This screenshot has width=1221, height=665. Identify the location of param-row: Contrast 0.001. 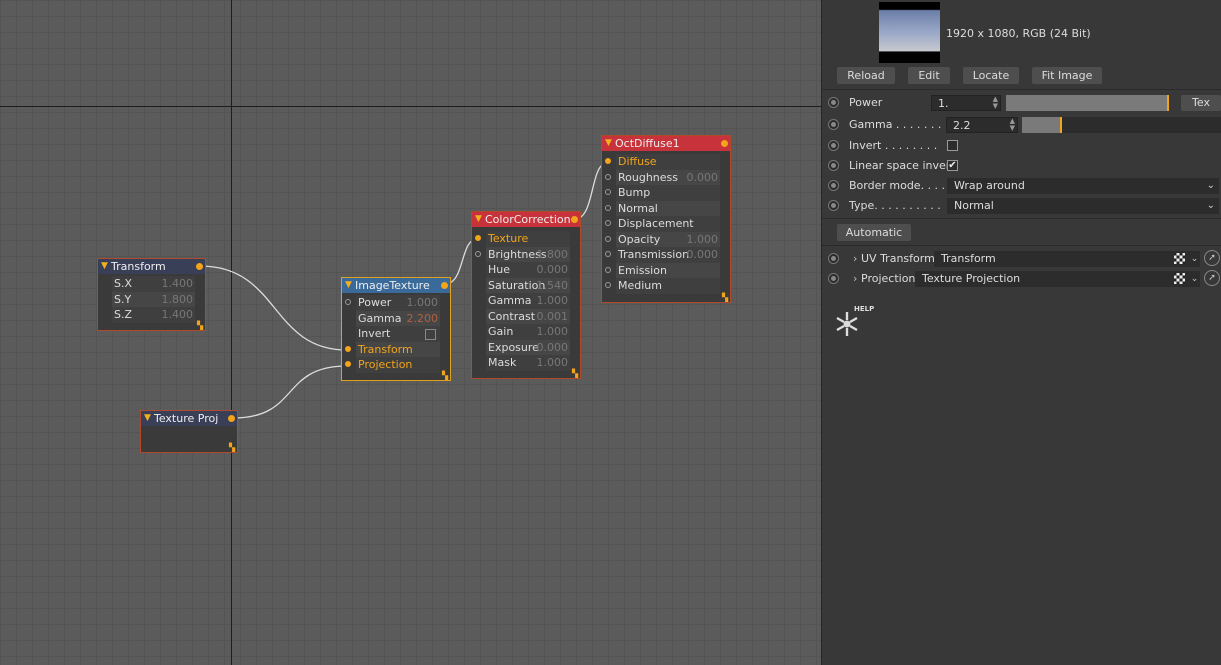
(528, 316).